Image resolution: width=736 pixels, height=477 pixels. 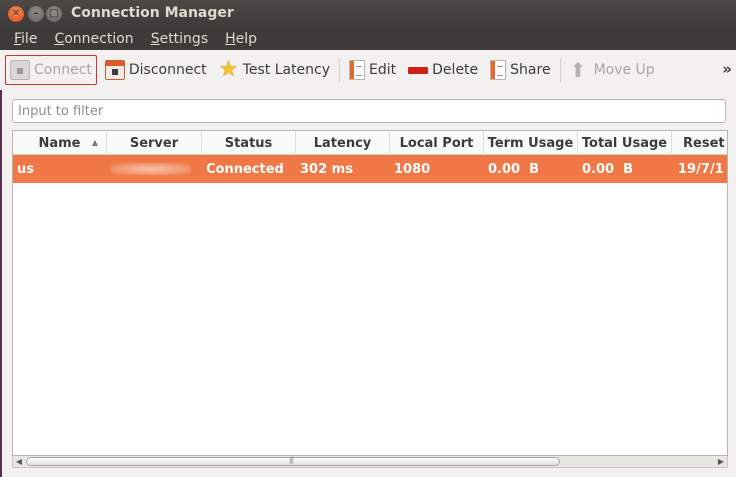 I want to click on connect-icon, so click(x=20, y=70).